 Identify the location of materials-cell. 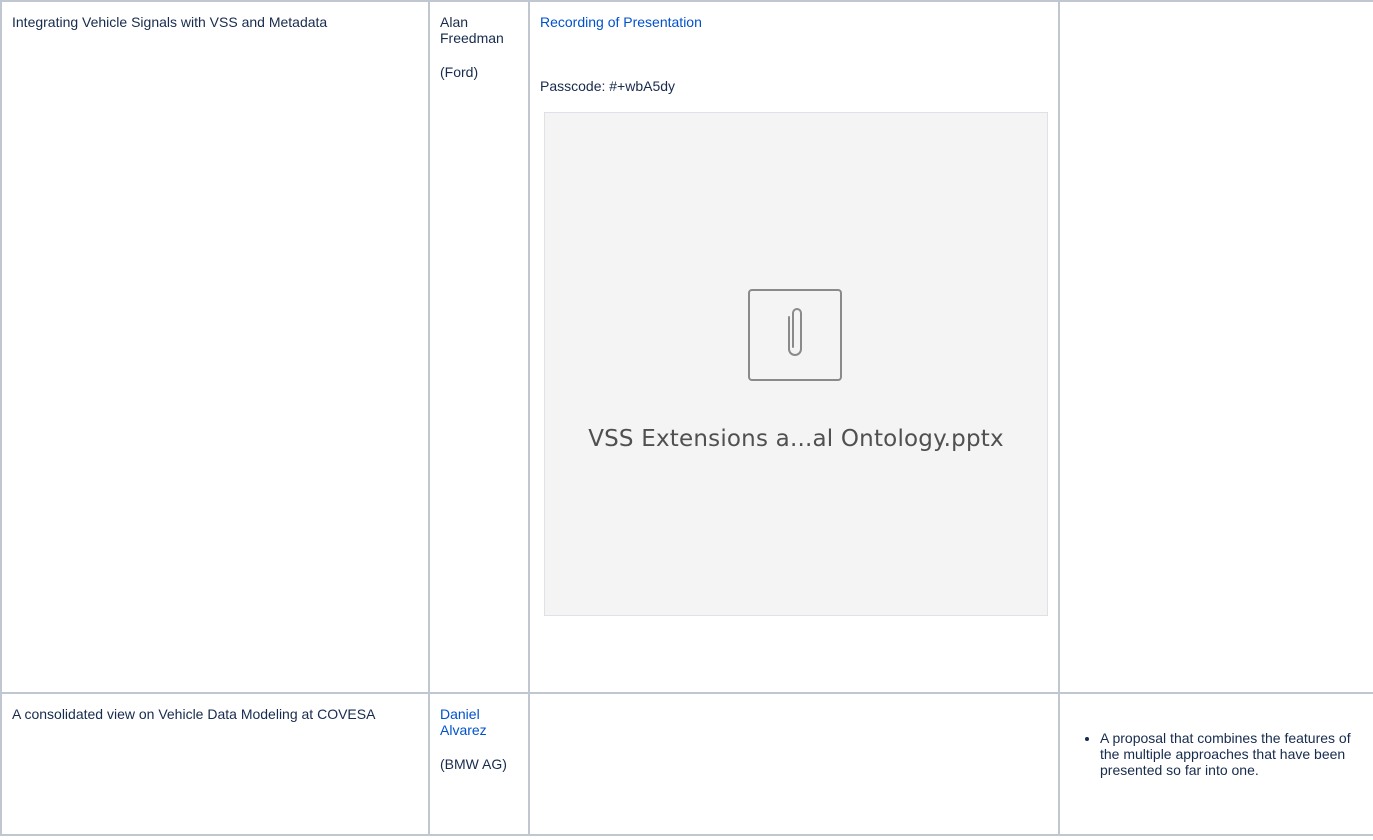
(794, 764).